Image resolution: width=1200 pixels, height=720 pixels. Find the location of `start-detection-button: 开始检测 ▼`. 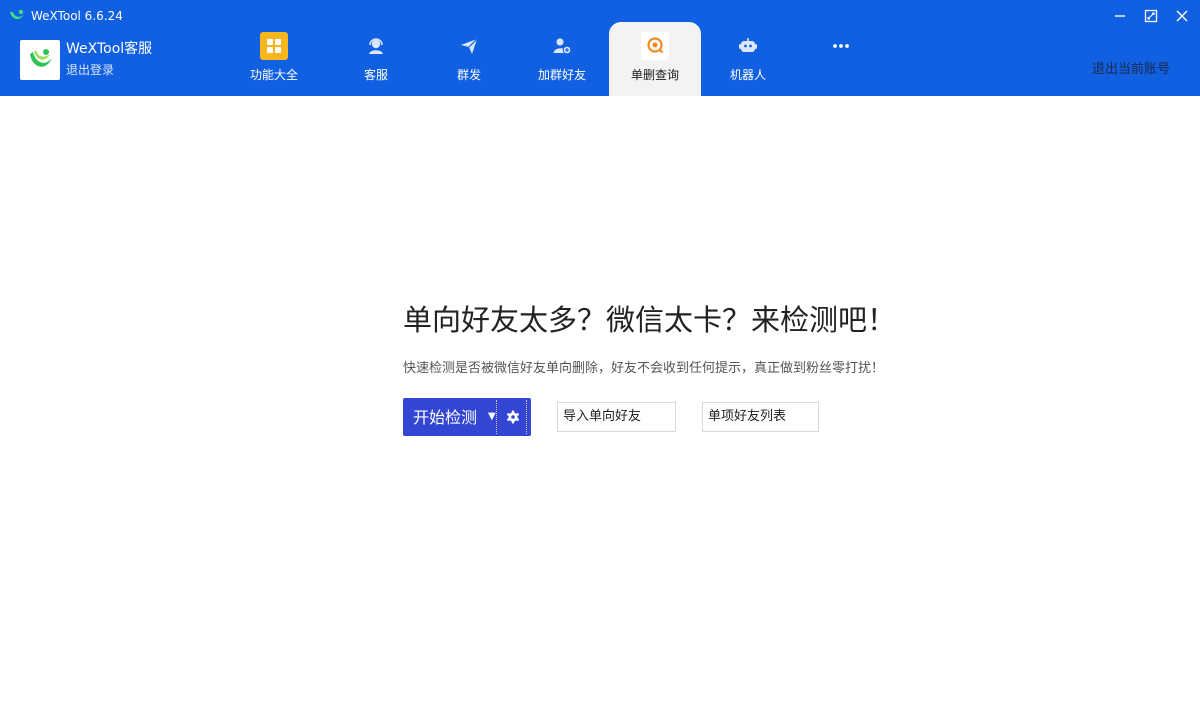

start-detection-button: 开始检测 ▼ is located at coordinates (455, 417).